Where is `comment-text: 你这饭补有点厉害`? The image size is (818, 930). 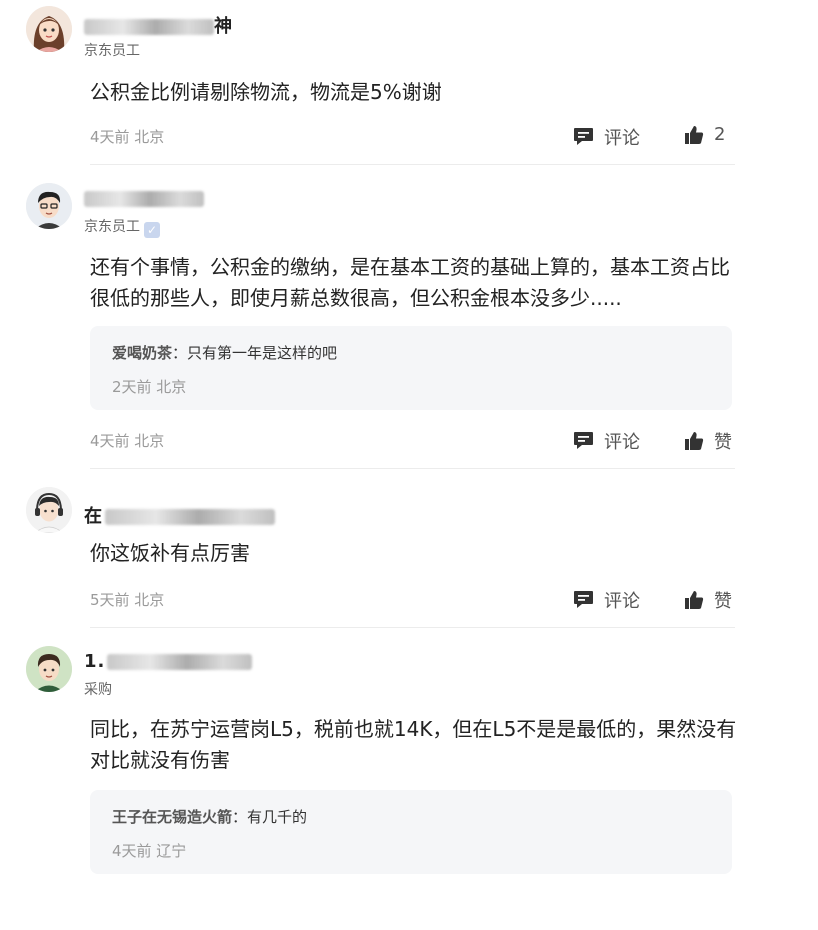 comment-text: 你这饭补有点厉害 is located at coordinates (170, 553).